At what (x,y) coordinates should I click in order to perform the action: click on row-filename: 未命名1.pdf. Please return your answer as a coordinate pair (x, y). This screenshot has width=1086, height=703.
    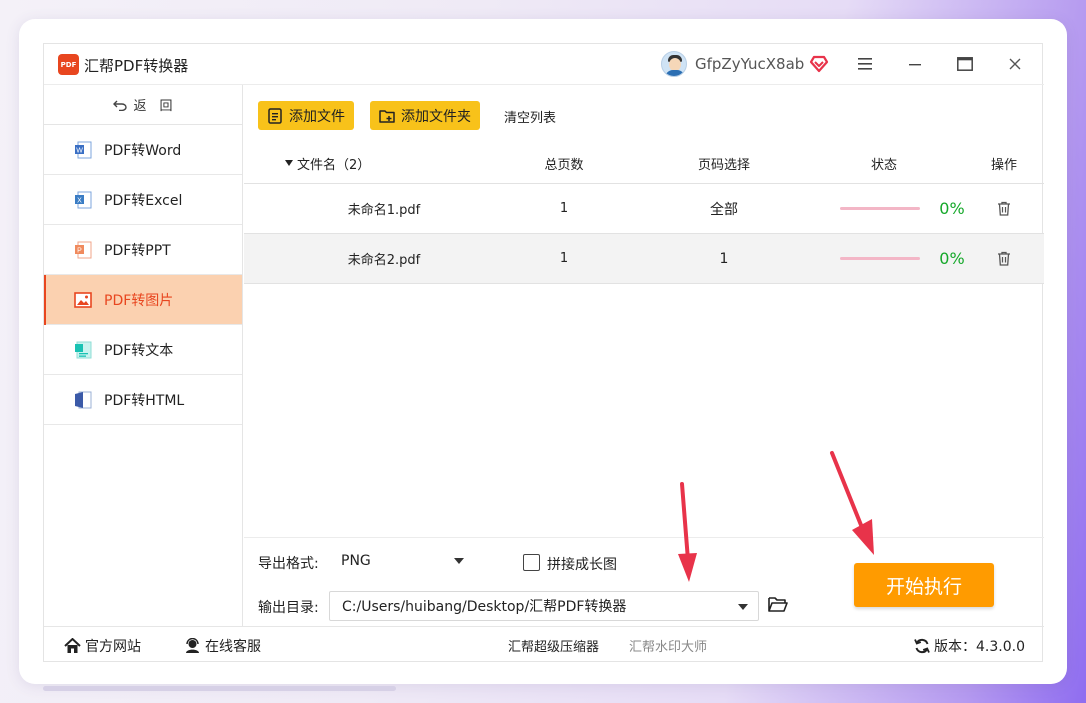
    Looking at the image, I should click on (384, 210).